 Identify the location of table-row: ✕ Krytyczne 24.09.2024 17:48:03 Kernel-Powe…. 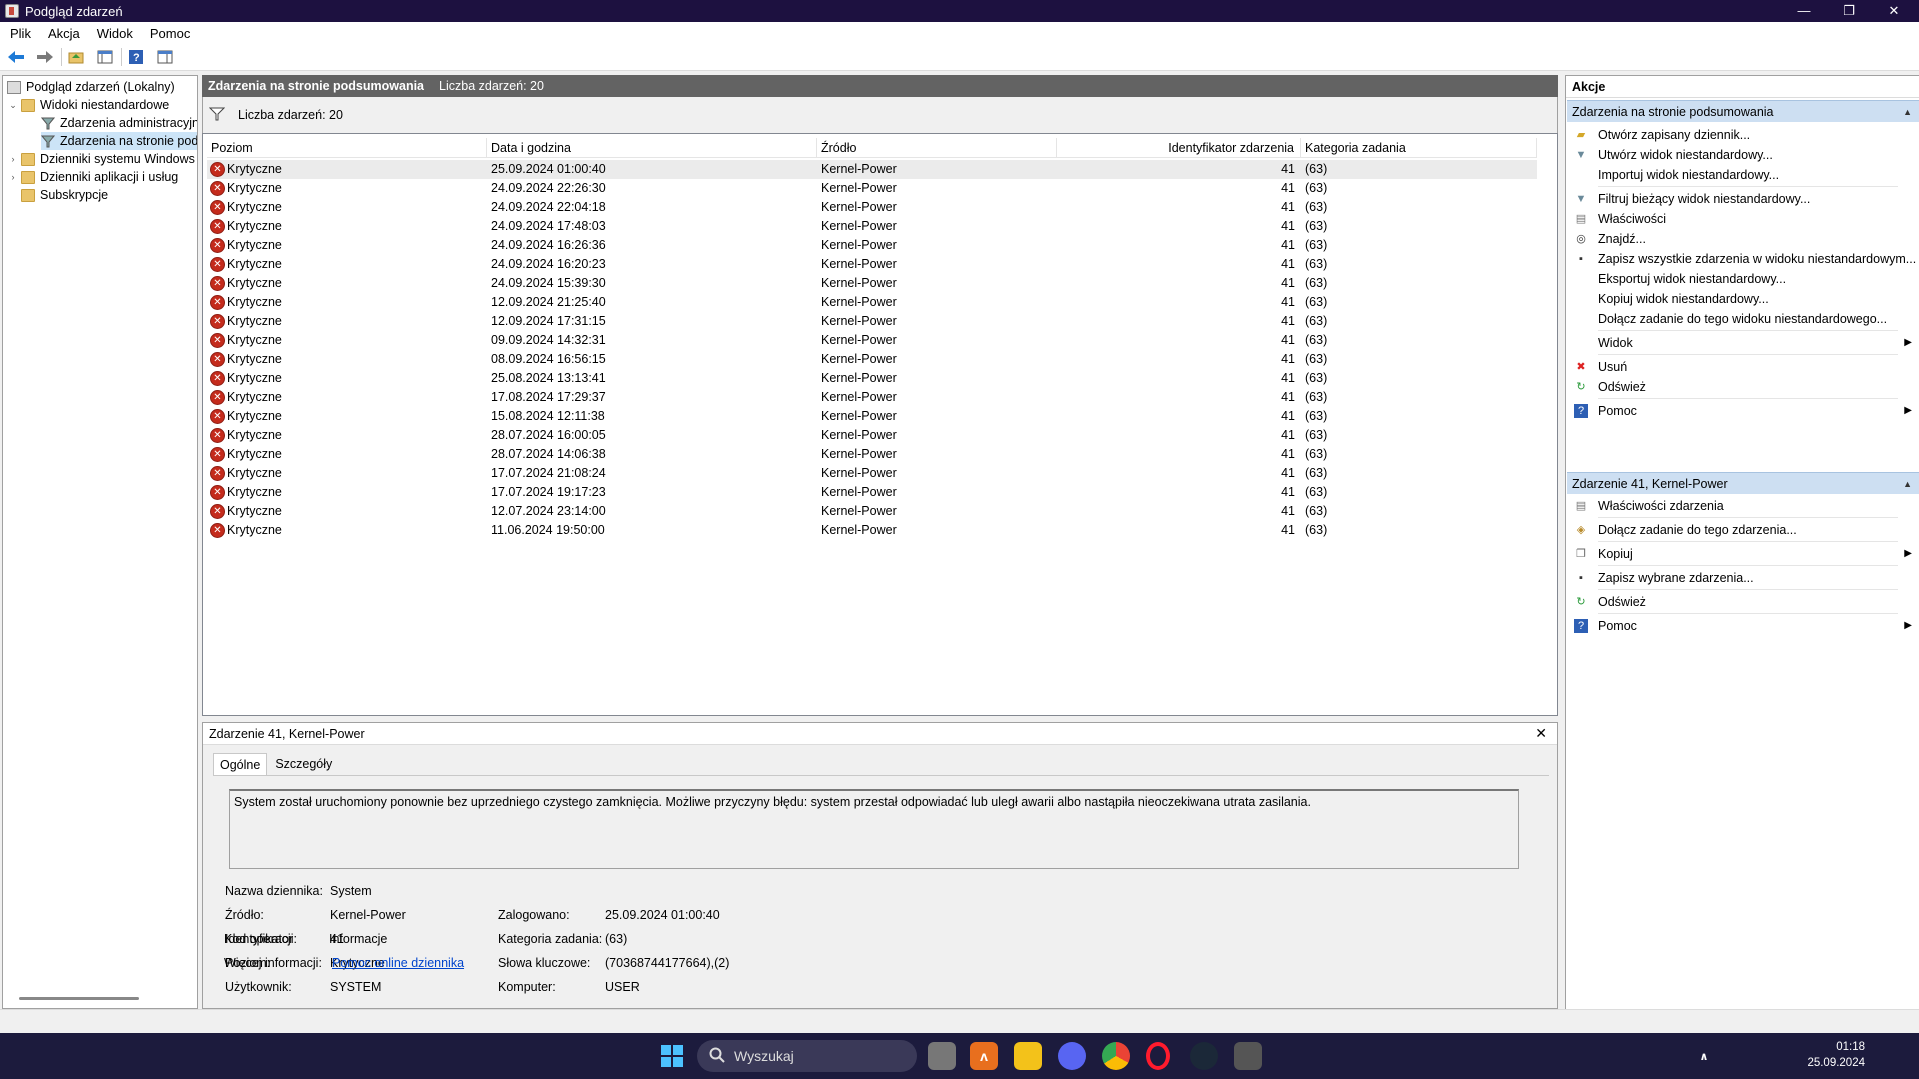
(872, 226).